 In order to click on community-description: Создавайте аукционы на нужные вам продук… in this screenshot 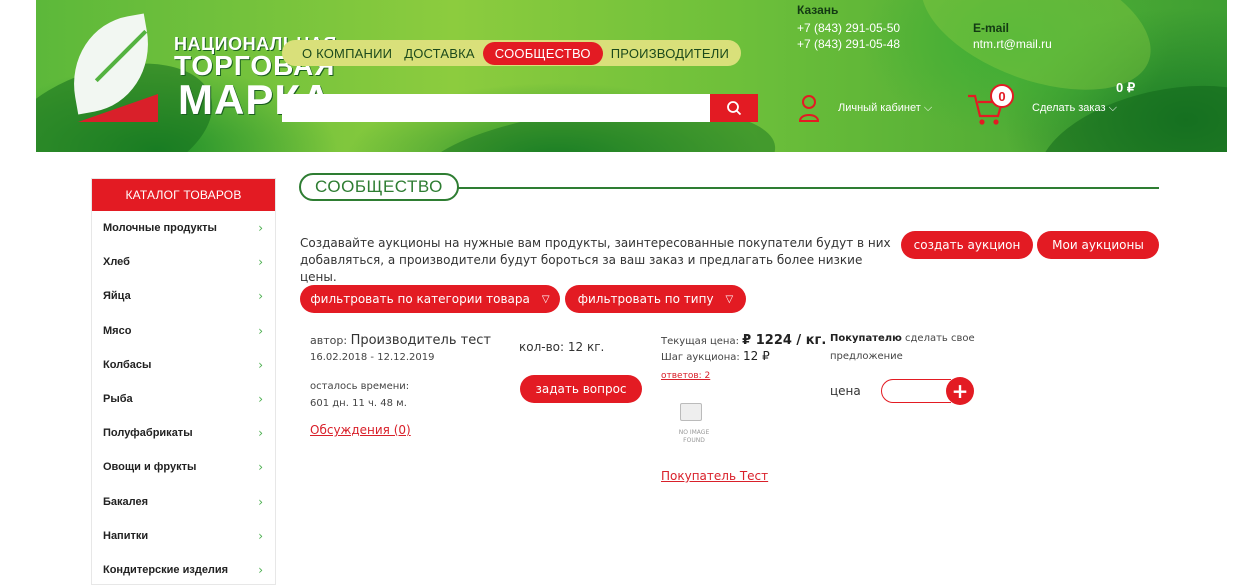, I will do `click(595, 260)`.